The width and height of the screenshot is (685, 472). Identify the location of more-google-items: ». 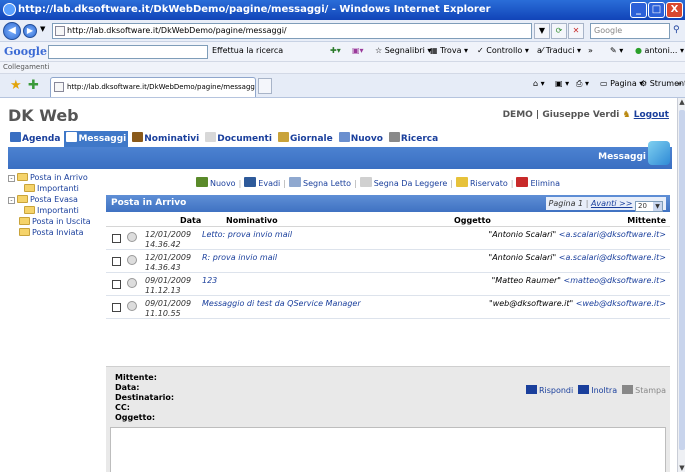
(590, 50).